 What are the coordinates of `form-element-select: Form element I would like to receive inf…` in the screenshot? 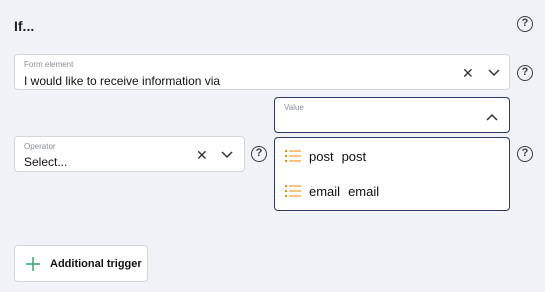 It's located at (262, 72).